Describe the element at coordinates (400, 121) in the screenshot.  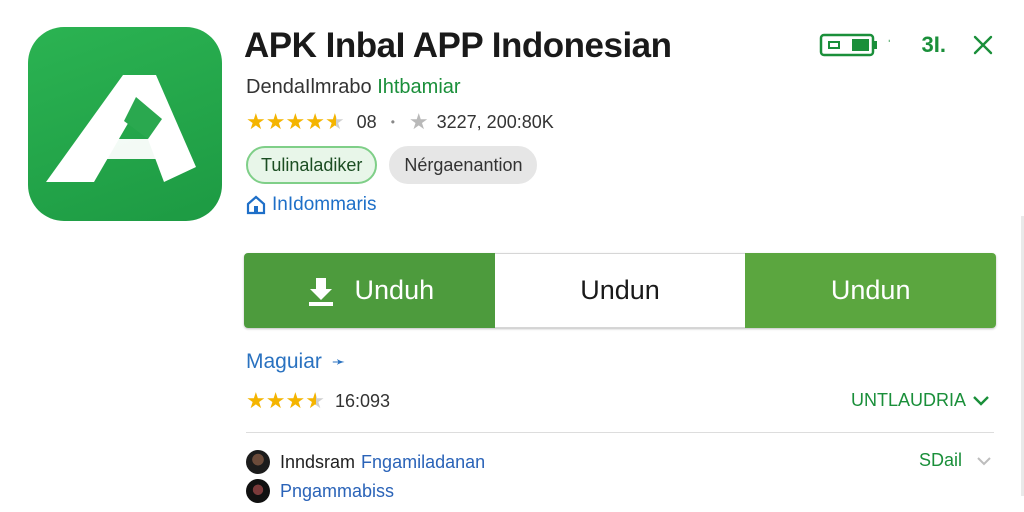
I see `rating-row: ★ ★ ★ ★ ★ 08 • ★ 3227, 200:80K` at that location.